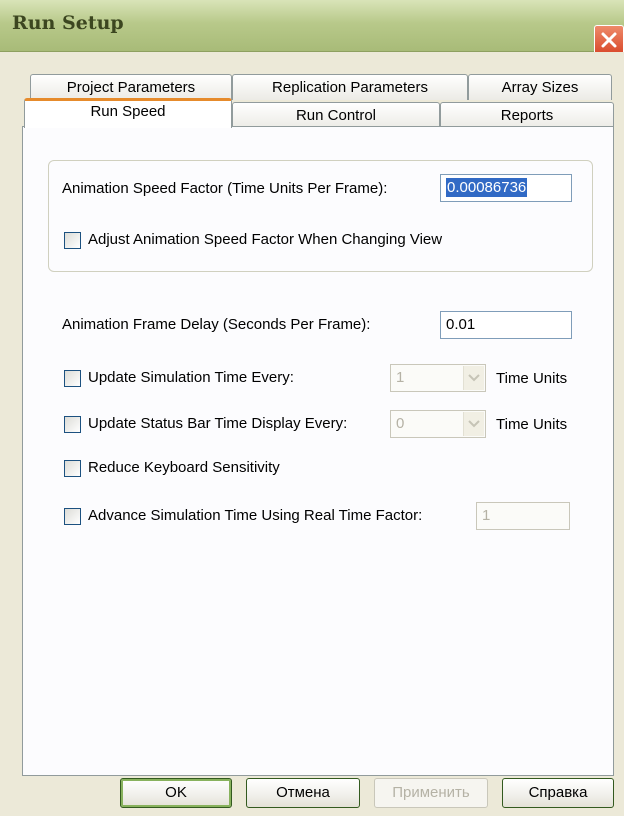  What do you see at coordinates (350, 87) in the screenshot?
I see `tab-replication-parameters: Replication Parameters` at bounding box center [350, 87].